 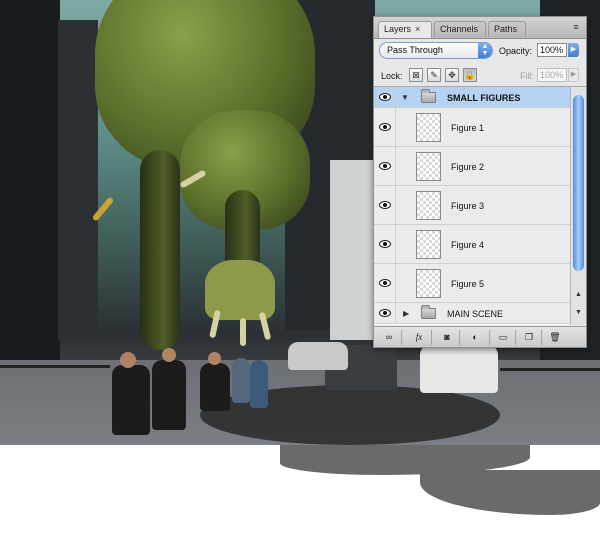 I want to click on layer-figure-1: Figure 1, so click(x=472, y=127).